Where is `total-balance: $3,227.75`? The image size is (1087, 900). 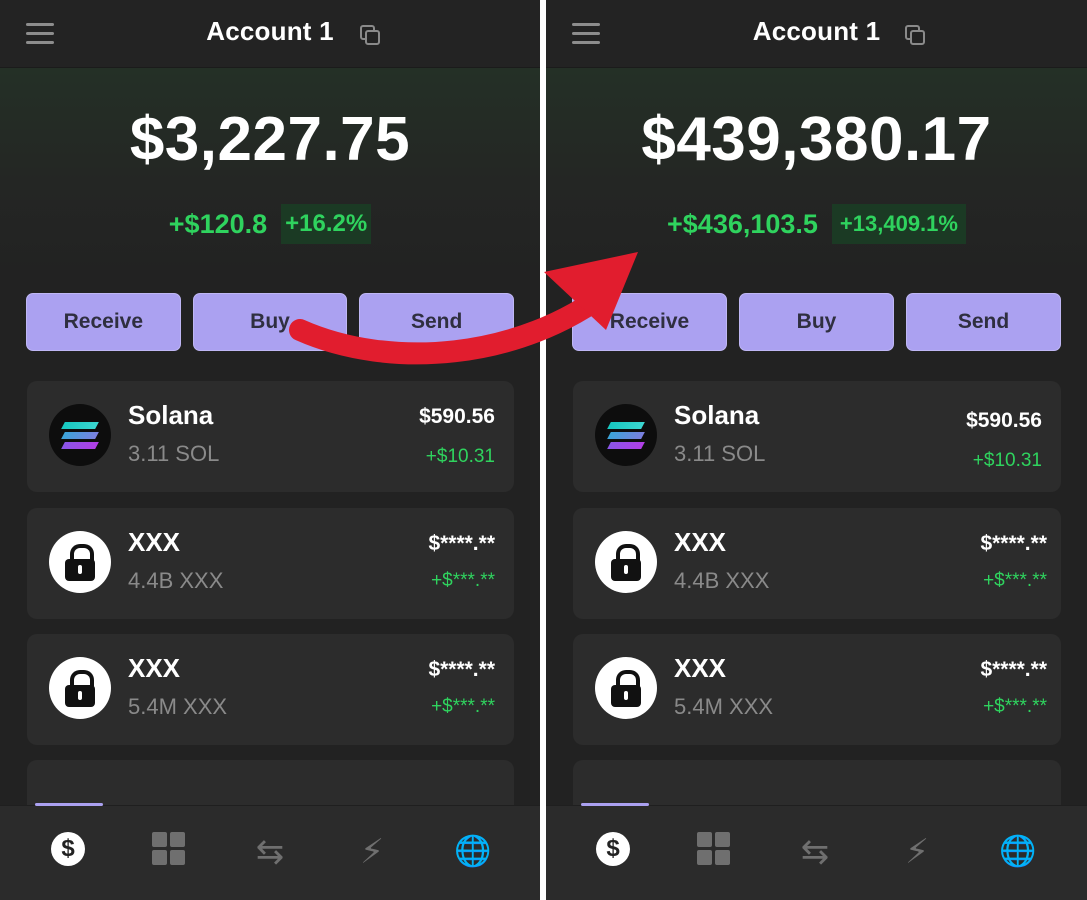
total-balance: $3,227.75 is located at coordinates (270, 139).